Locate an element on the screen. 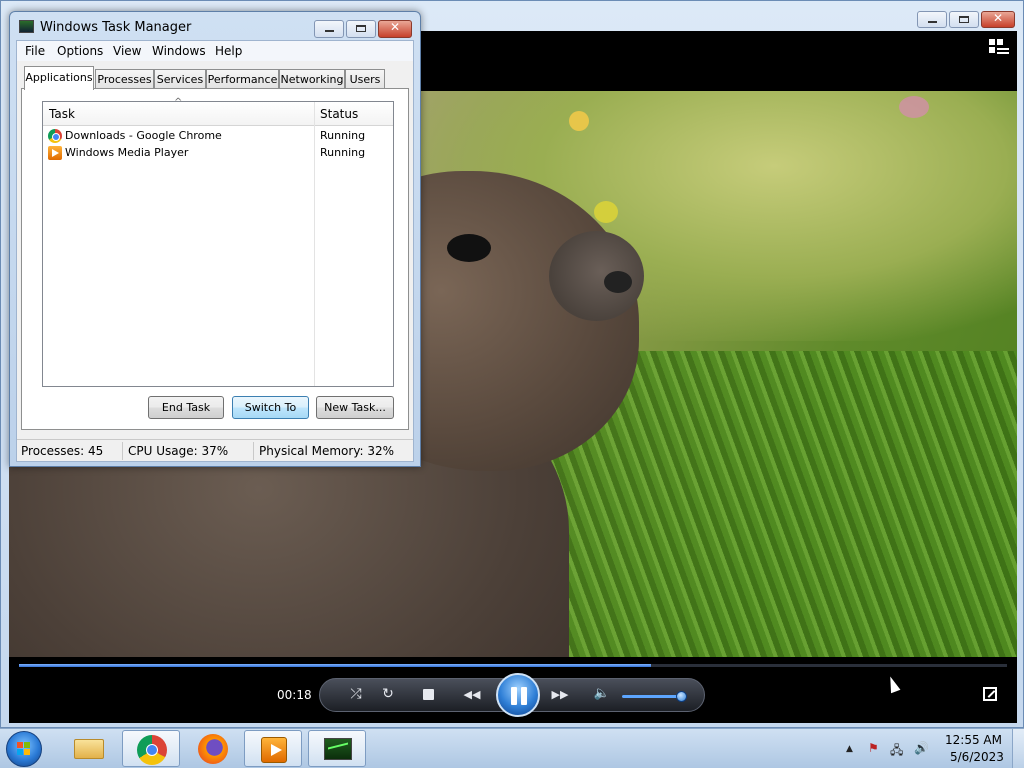 The width and height of the screenshot is (1024, 768). marmot-nose is located at coordinates (618, 282).